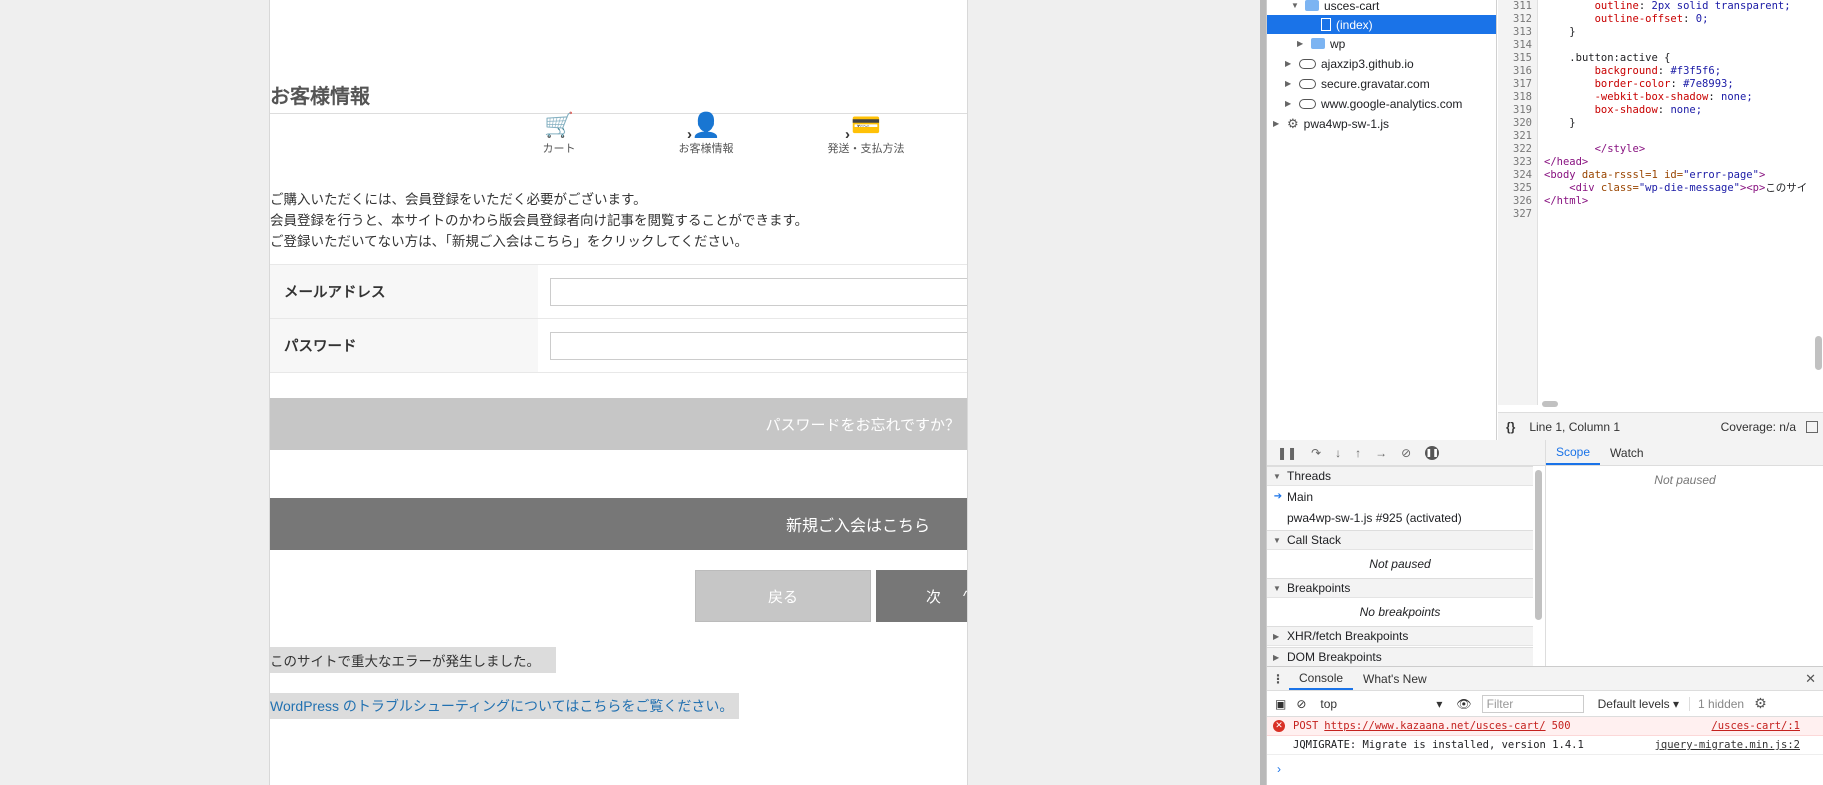  Describe the element at coordinates (1301, 704) in the screenshot. I see `clear-console-icon: ⊘` at that location.